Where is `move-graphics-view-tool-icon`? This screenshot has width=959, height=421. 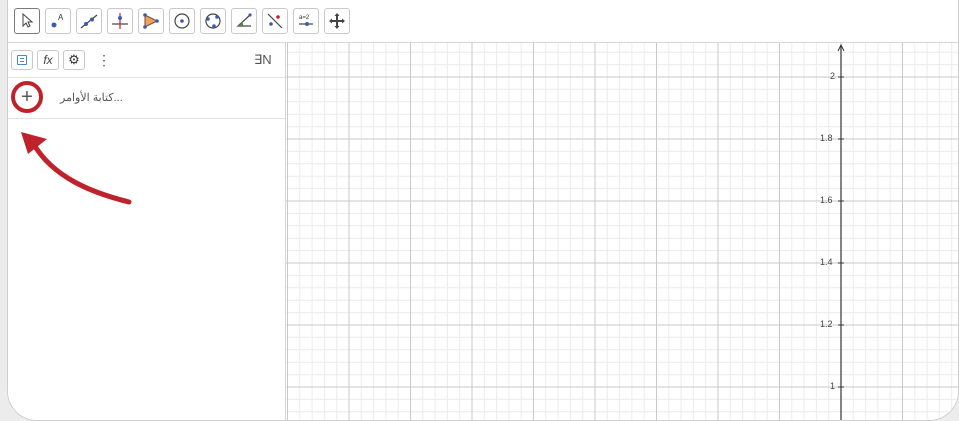
move-graphics-view-tool-icon is located at coordinates (337, 21).